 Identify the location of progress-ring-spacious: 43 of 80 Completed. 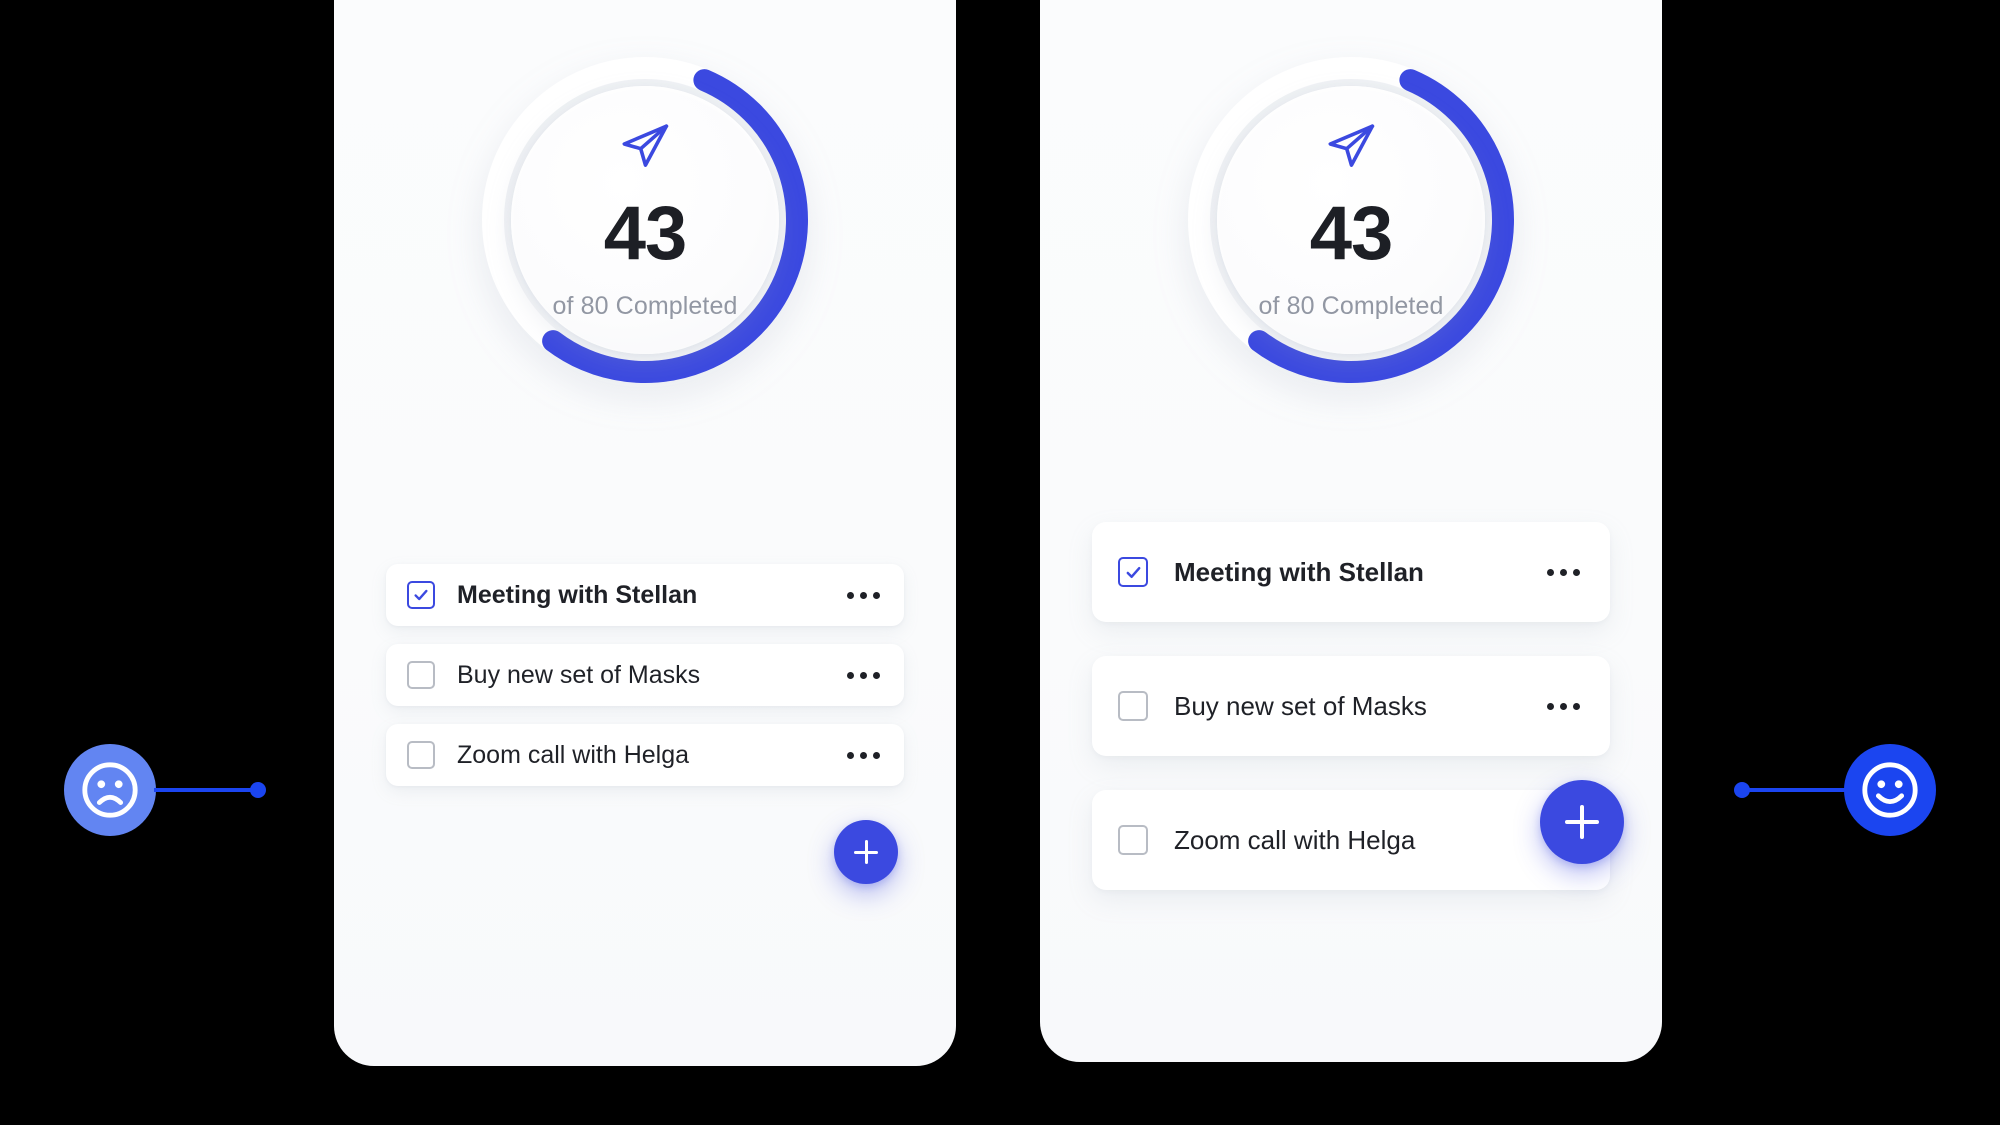
(1351, 220).